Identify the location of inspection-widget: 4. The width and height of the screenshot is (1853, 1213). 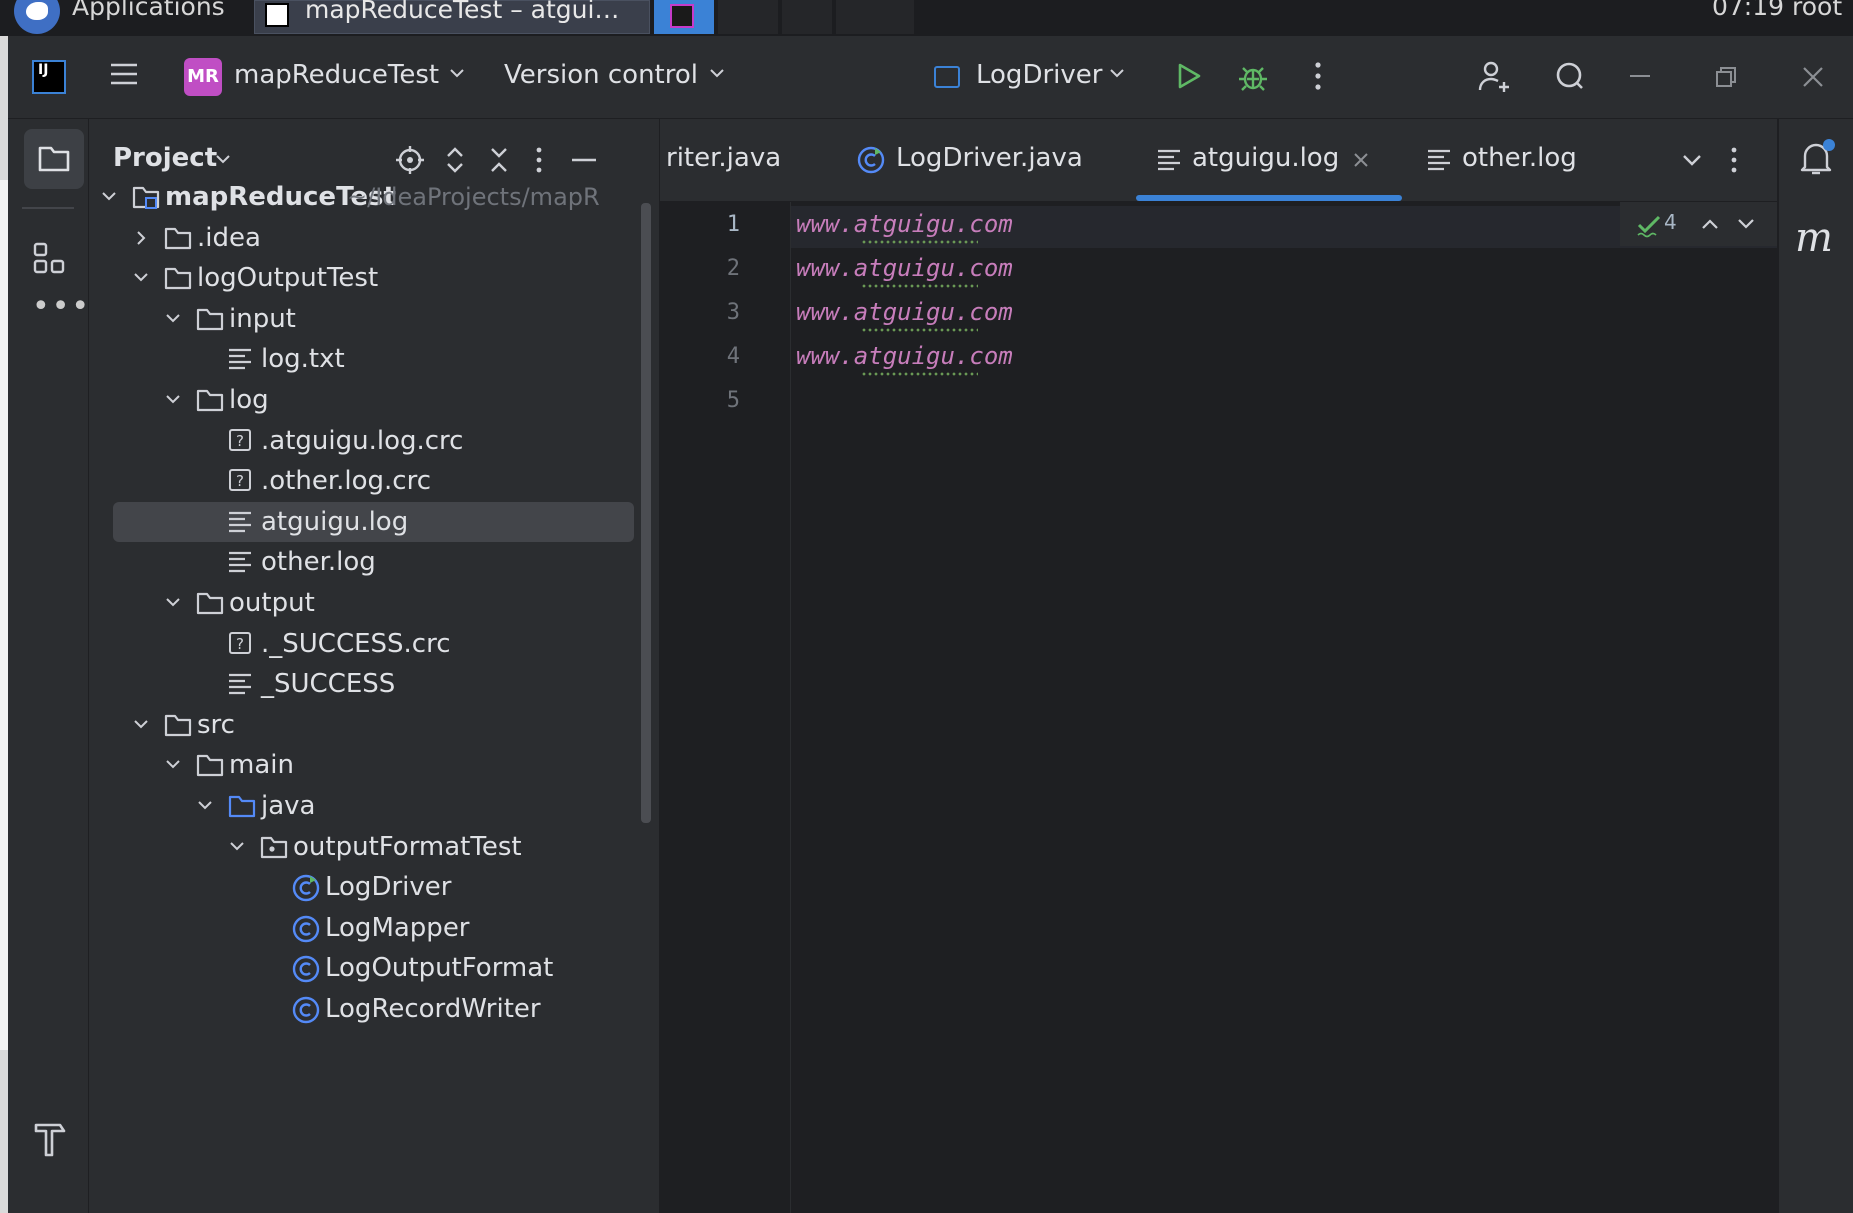
(1698, 224).